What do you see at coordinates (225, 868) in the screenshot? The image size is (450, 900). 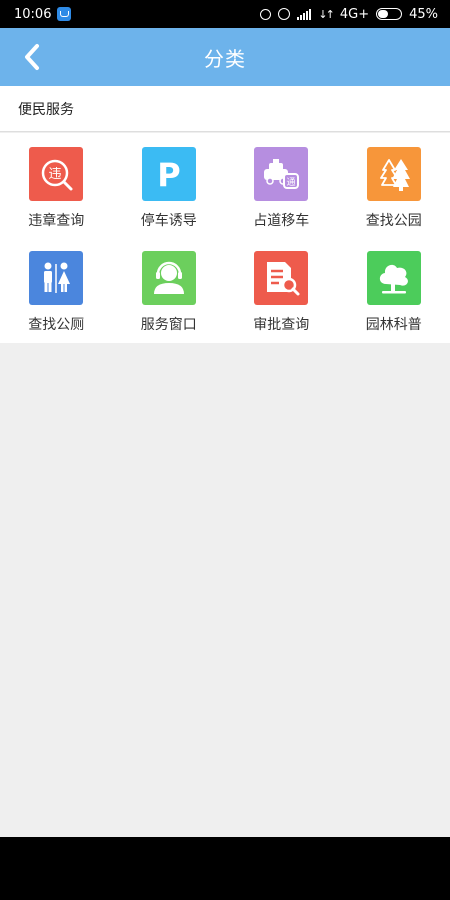 I see `system-nav-bar` at bounding box center [225, 868].